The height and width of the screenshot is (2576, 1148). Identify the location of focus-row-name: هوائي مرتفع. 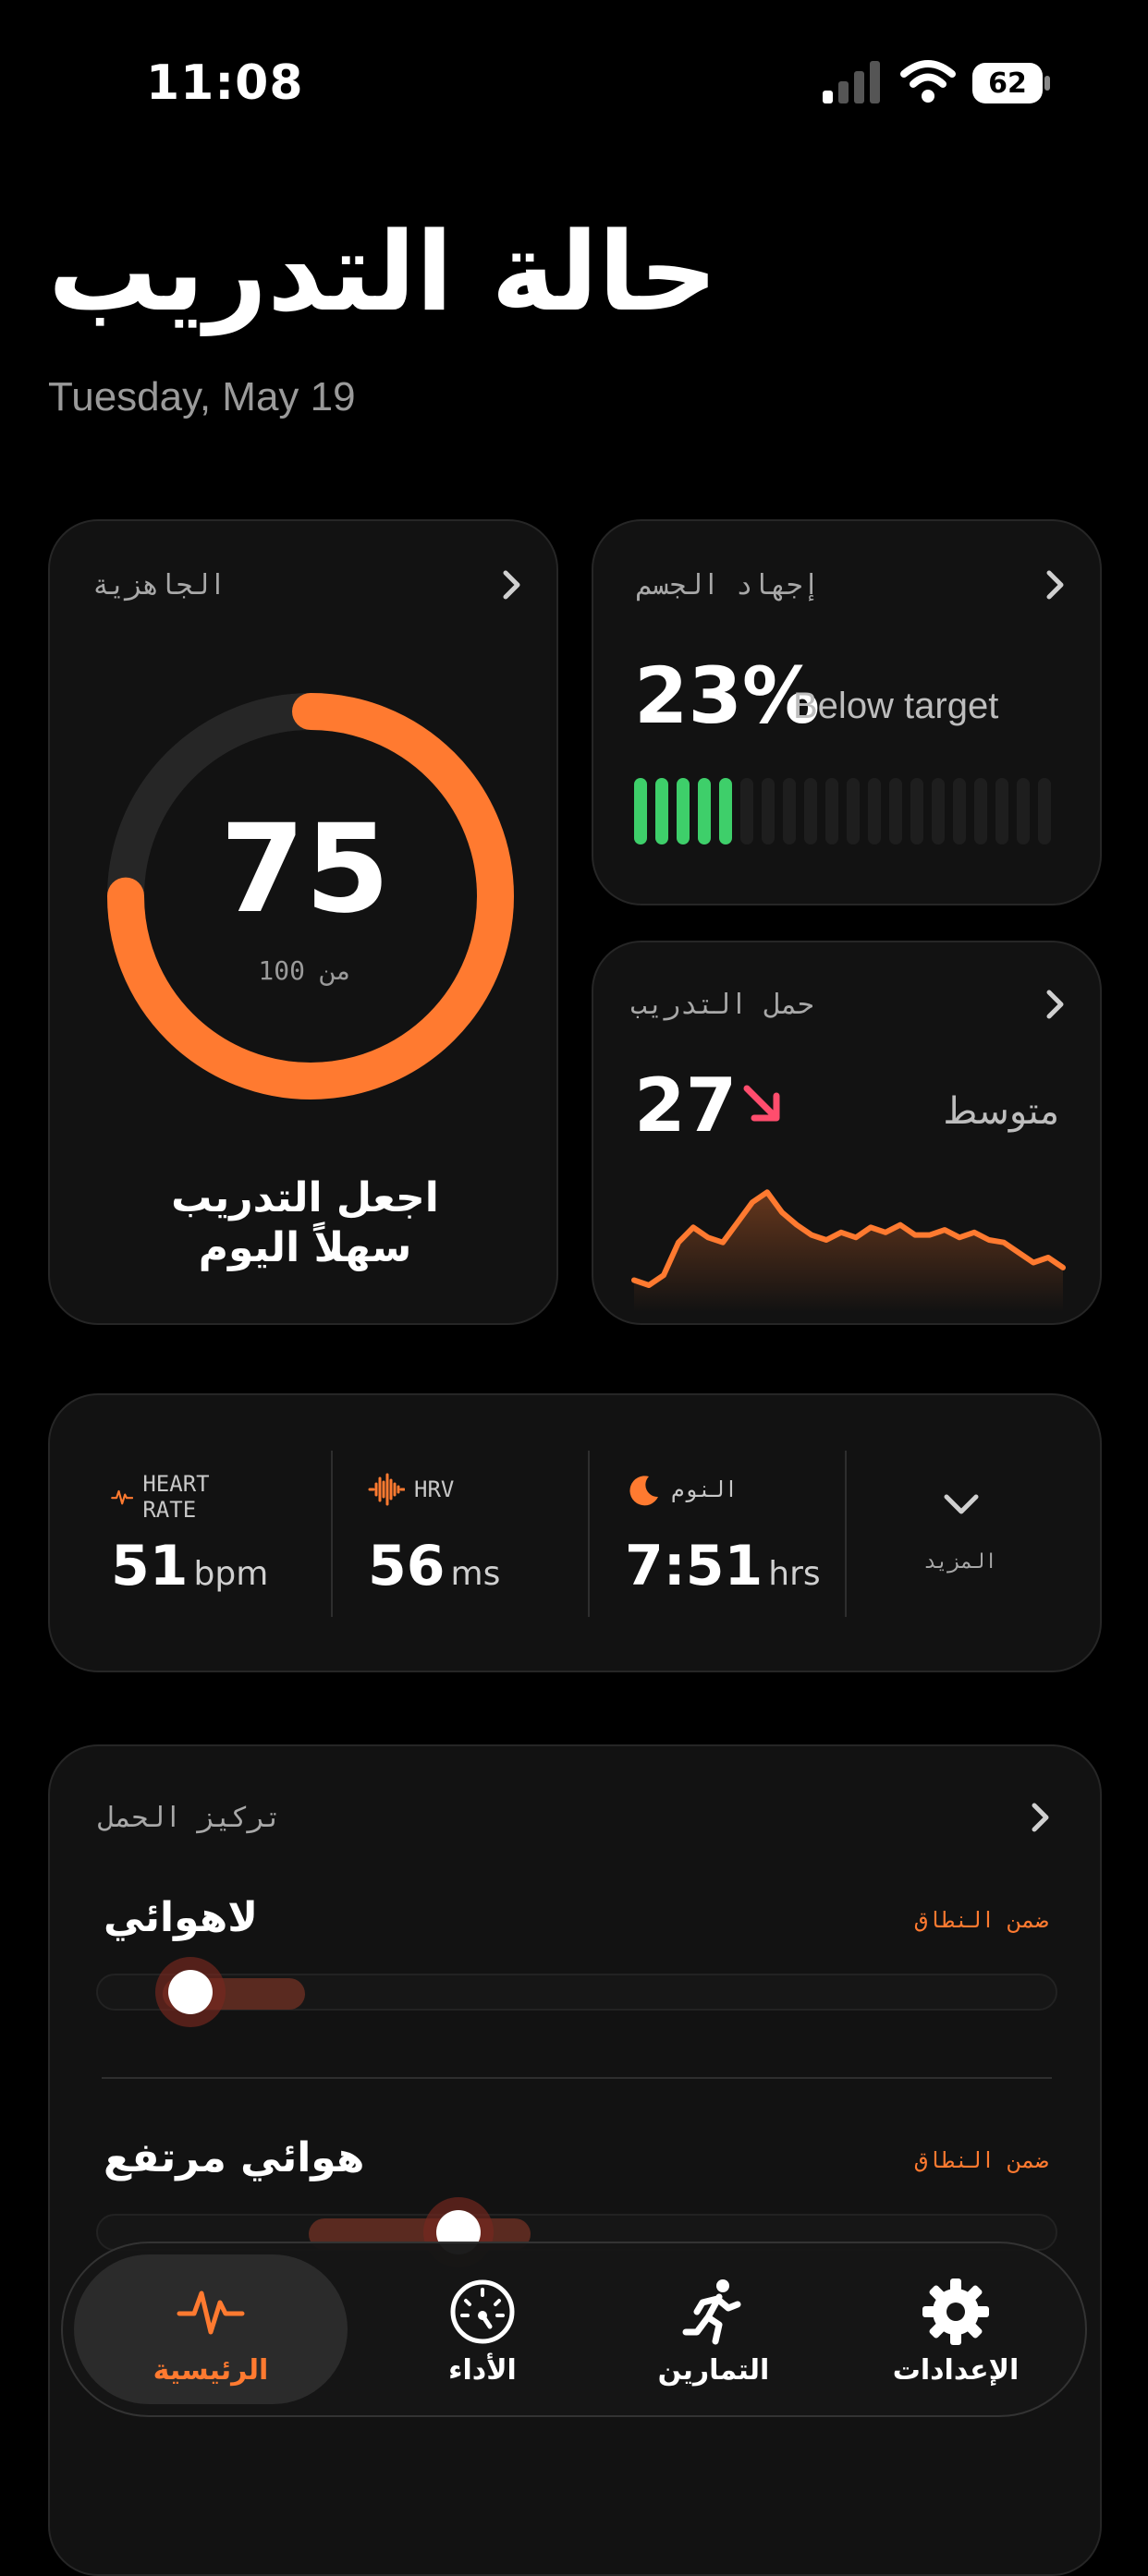
(234, 2157).